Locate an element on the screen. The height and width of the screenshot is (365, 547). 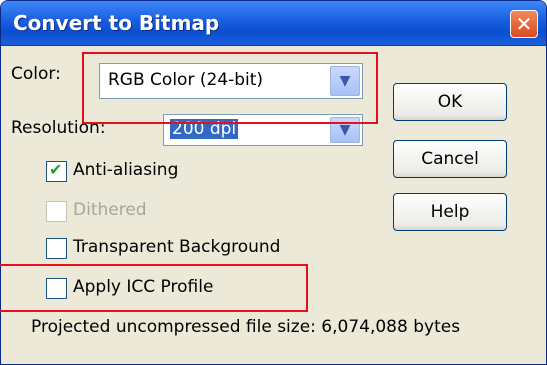
highlight-box-icc-profile is located at coordinates (154, 288).